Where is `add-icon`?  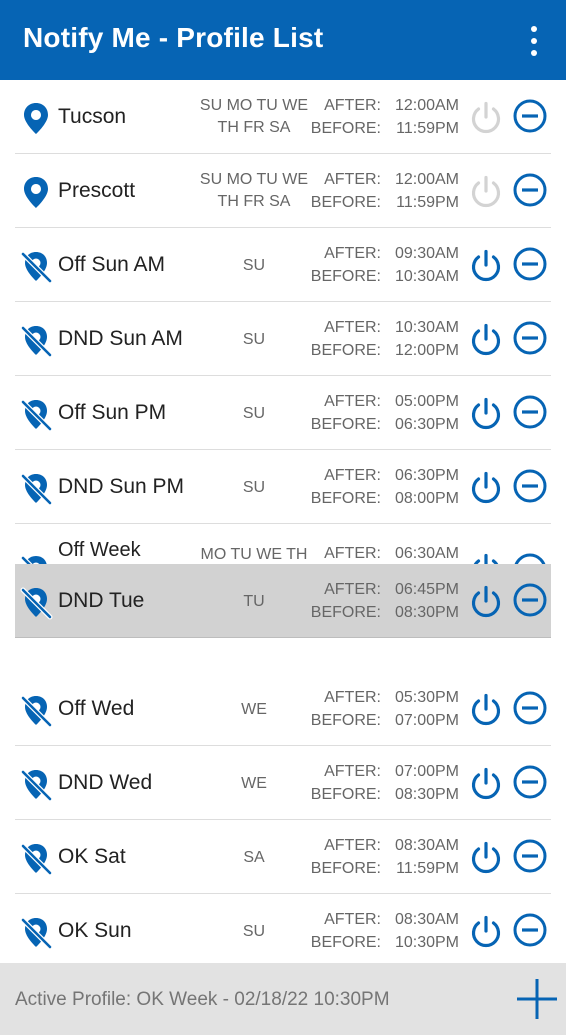 add-icon is located at coordinates (537, 999).